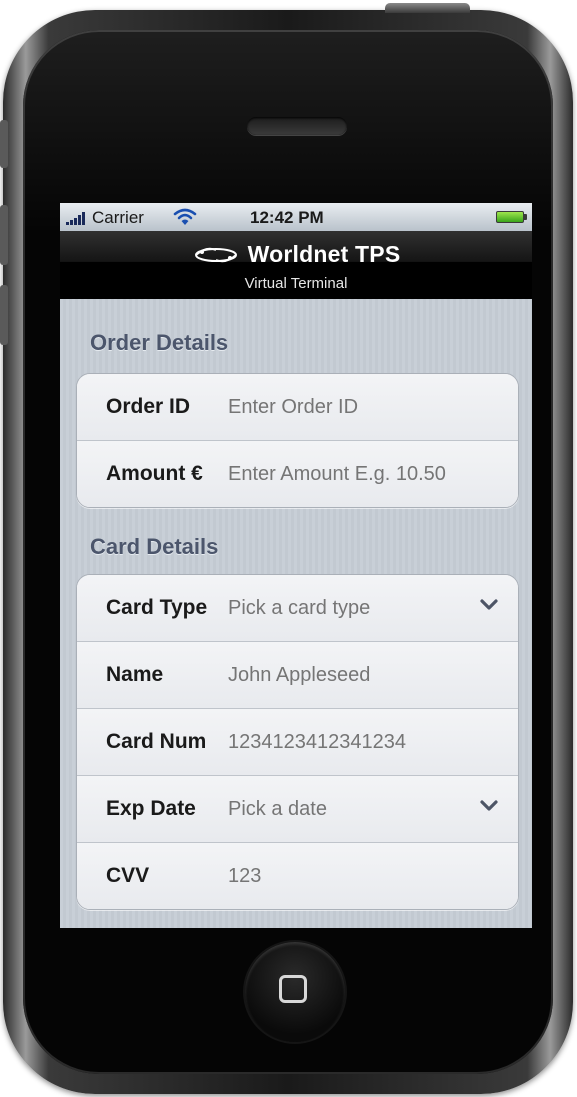 This screenshot has width=577, height=1097. I want to click on status-time: 12:42 PM, so click(287, 217).